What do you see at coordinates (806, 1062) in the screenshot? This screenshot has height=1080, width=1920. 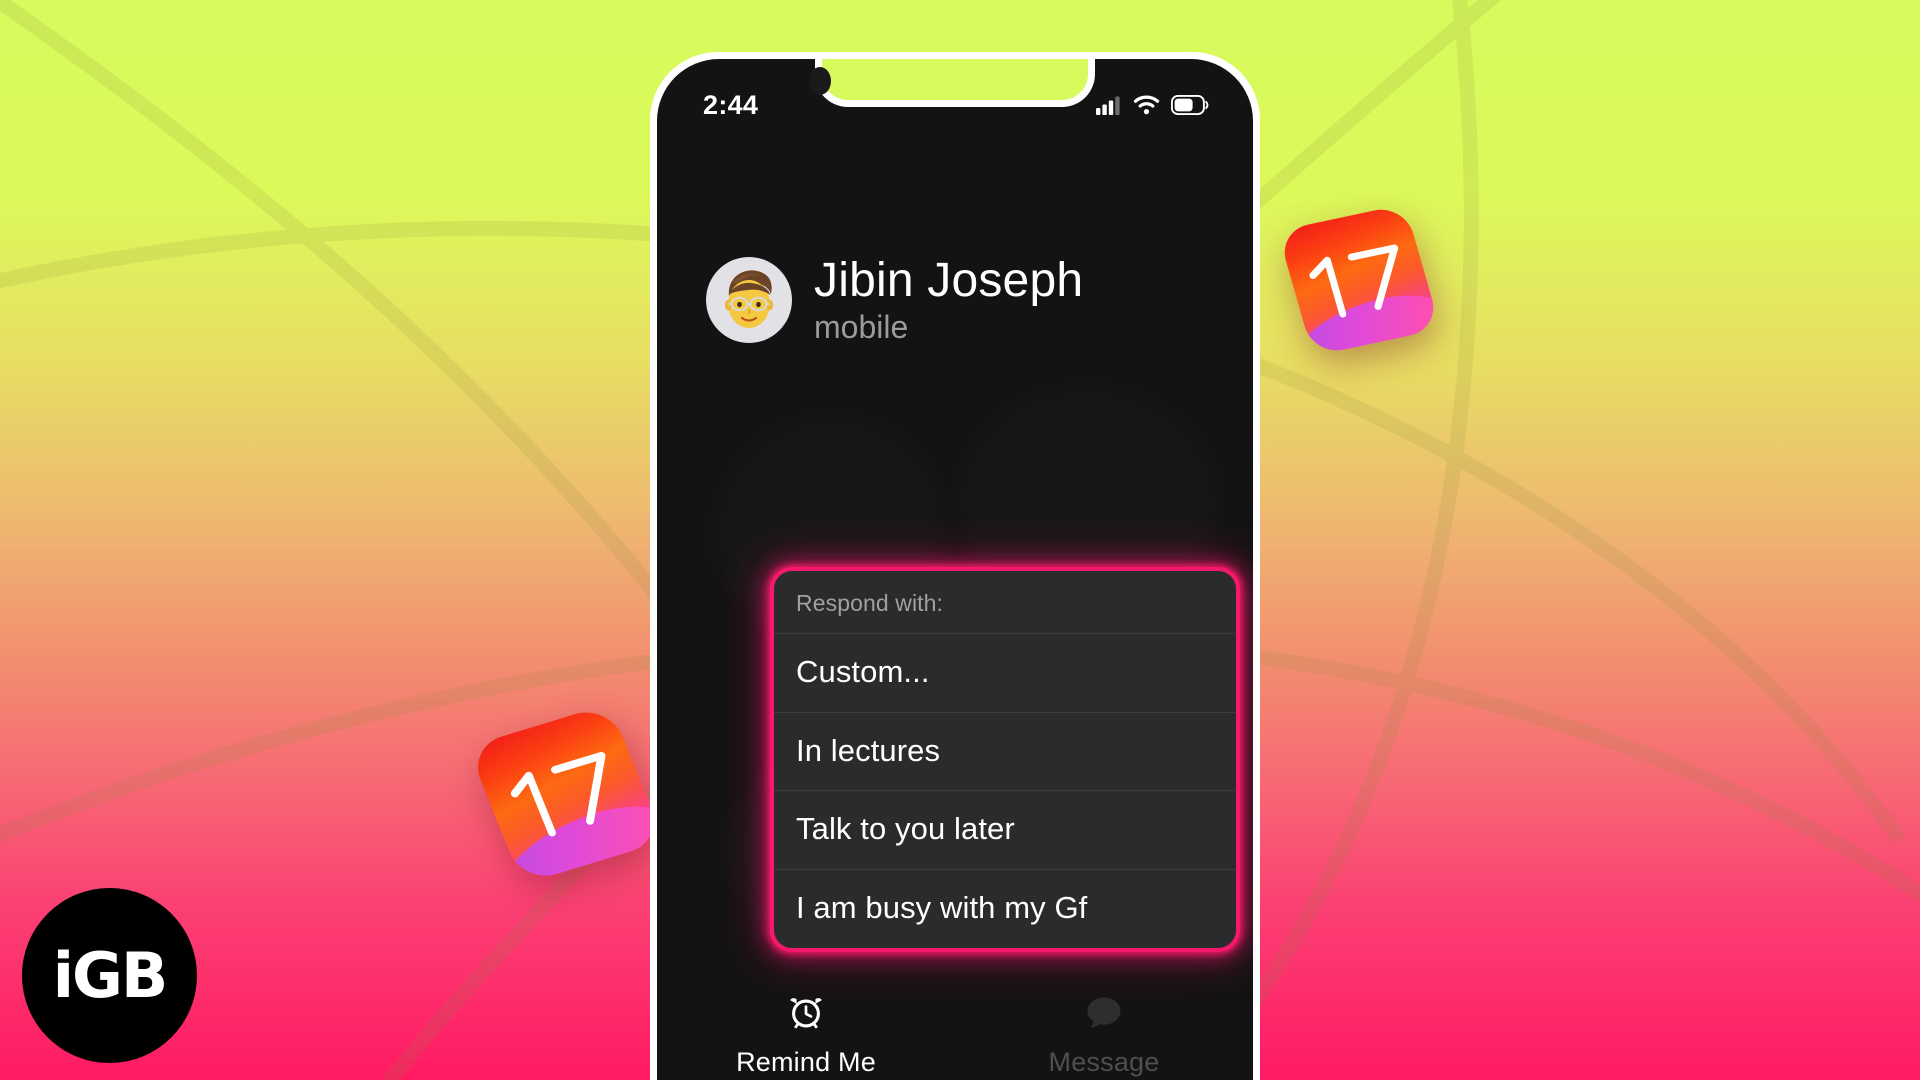 I see `remind-me-label: Remind Me` at bounding box center [806, 1062].